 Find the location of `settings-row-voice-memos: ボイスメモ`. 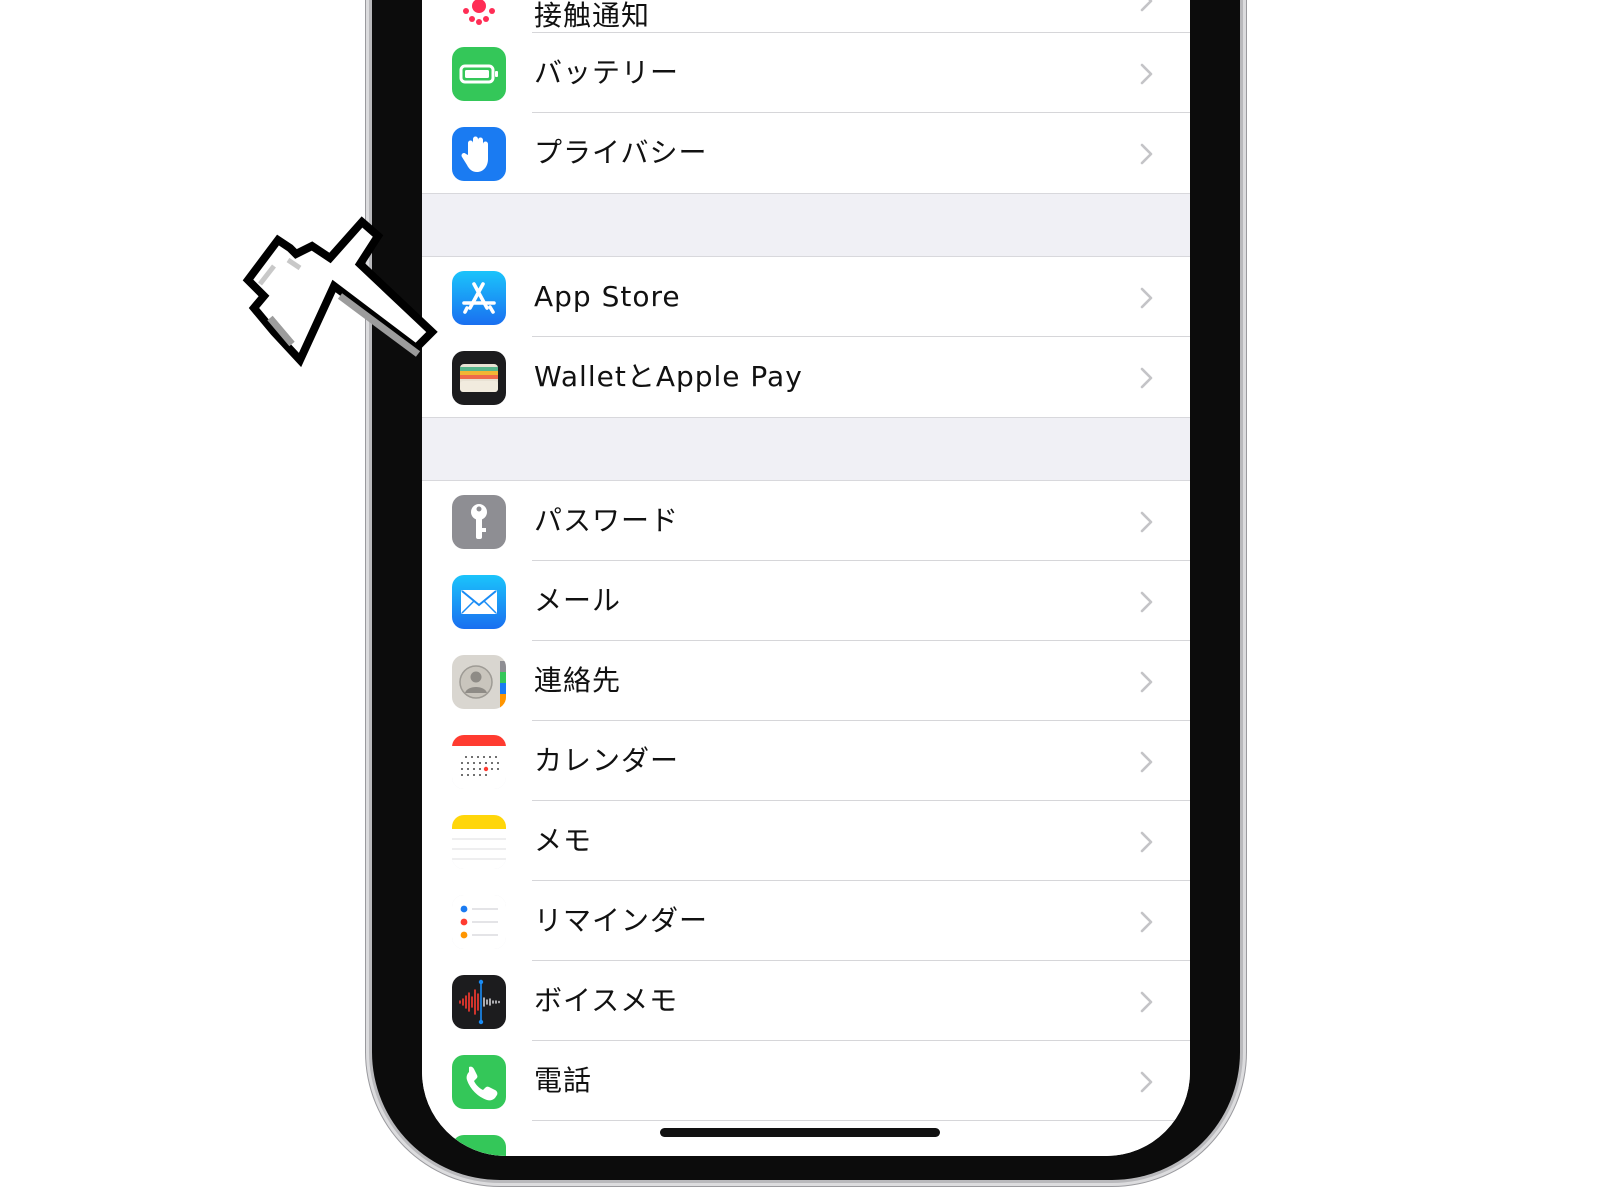

settings-row-voice-memos: ボイスメモ is located at coordinates (806, 1001).